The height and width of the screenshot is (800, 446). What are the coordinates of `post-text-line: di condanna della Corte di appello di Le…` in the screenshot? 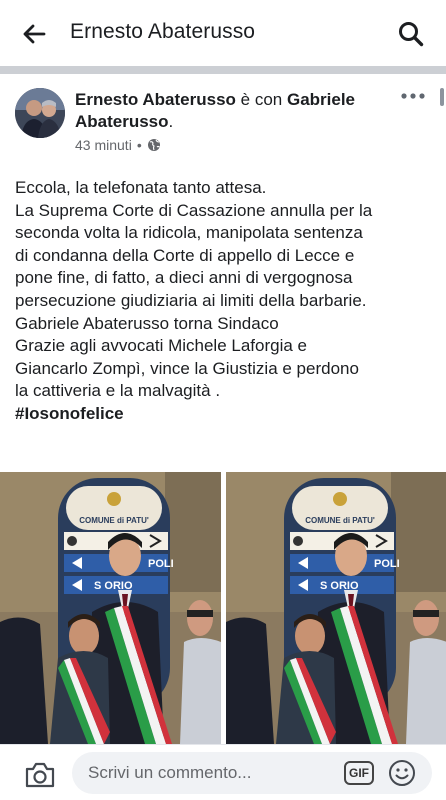 It's located at (185, 255).